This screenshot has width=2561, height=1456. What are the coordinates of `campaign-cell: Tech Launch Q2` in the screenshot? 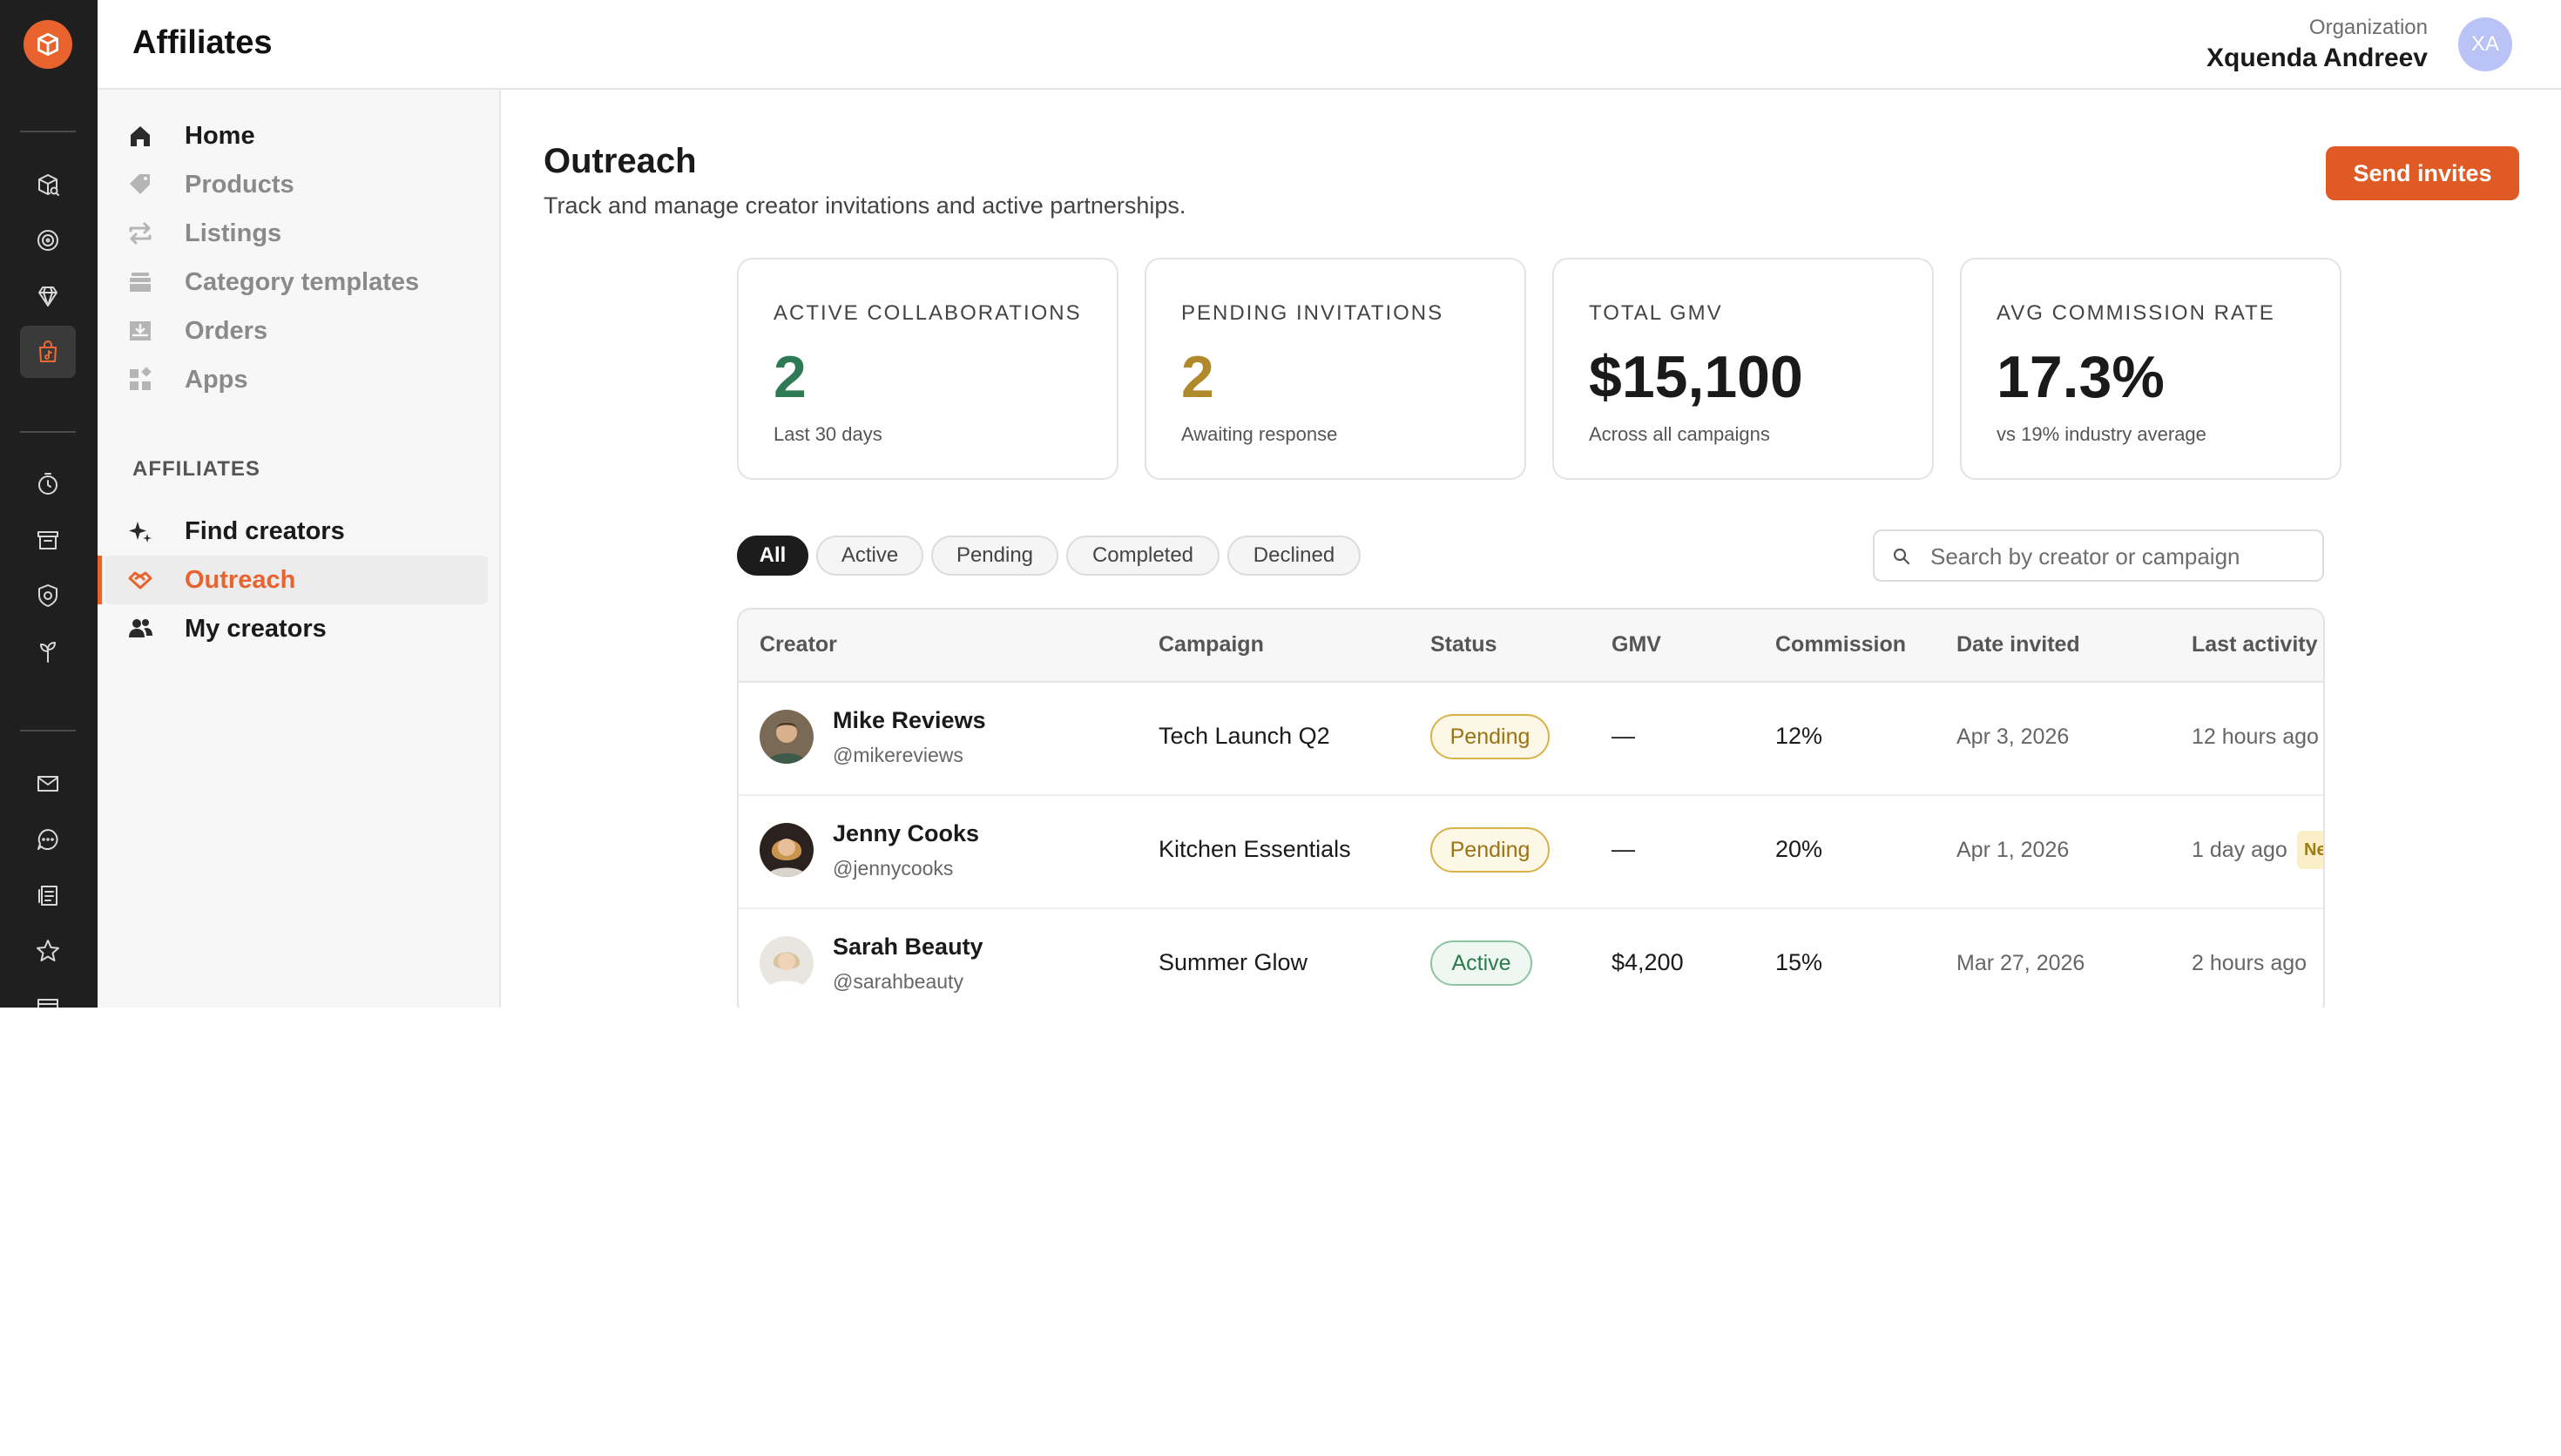 It's located at (1244, 736).